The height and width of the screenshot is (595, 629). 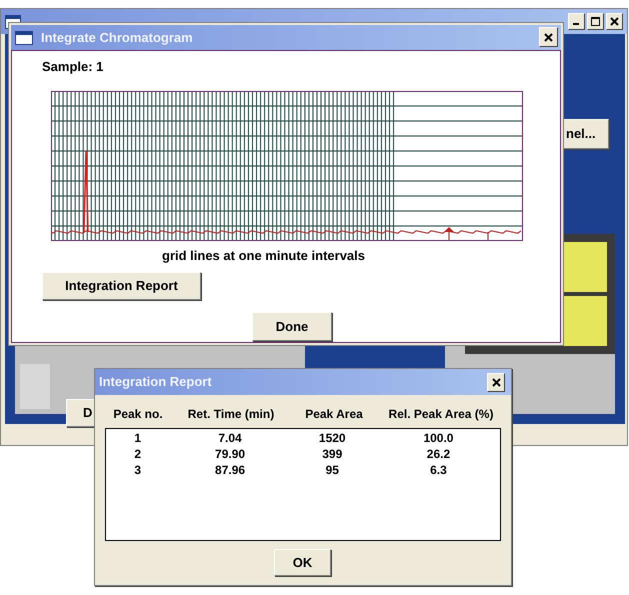 What do you see at coordinates (117, 37) in the screenshot?
I see `window-title: Integrate Chromatogram` at bounding box center [117, 37].